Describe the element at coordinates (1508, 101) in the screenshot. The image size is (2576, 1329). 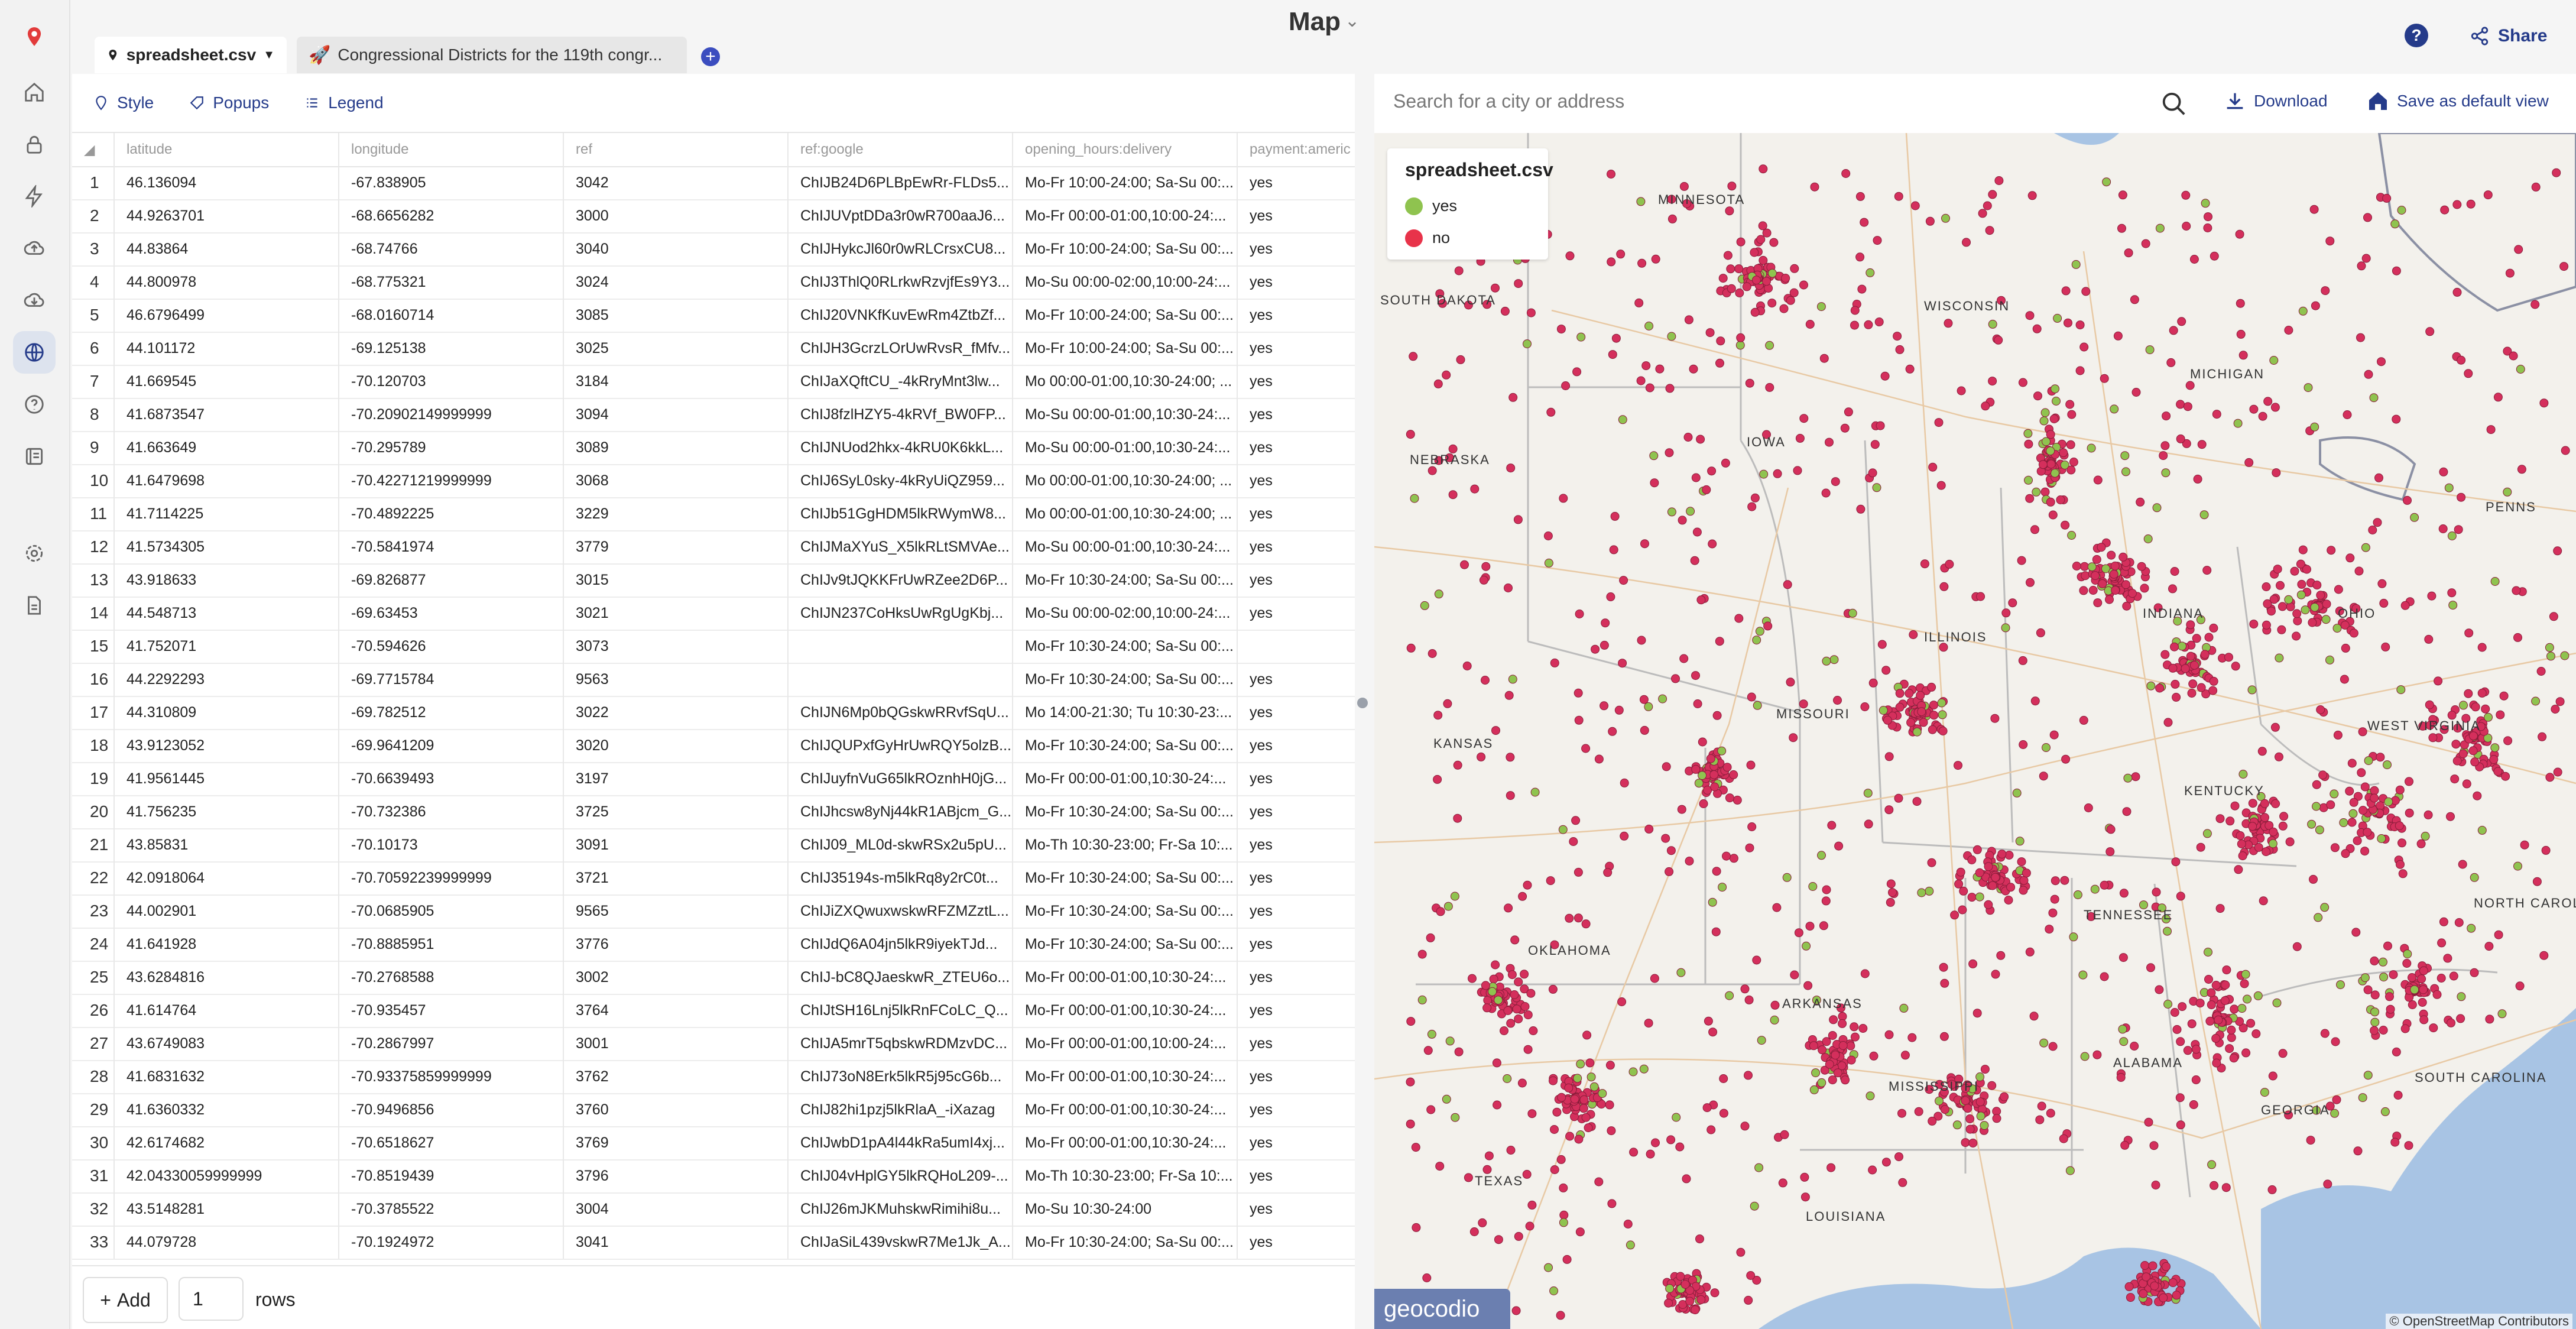
I see `search-input: Search for a city or address` at that location.